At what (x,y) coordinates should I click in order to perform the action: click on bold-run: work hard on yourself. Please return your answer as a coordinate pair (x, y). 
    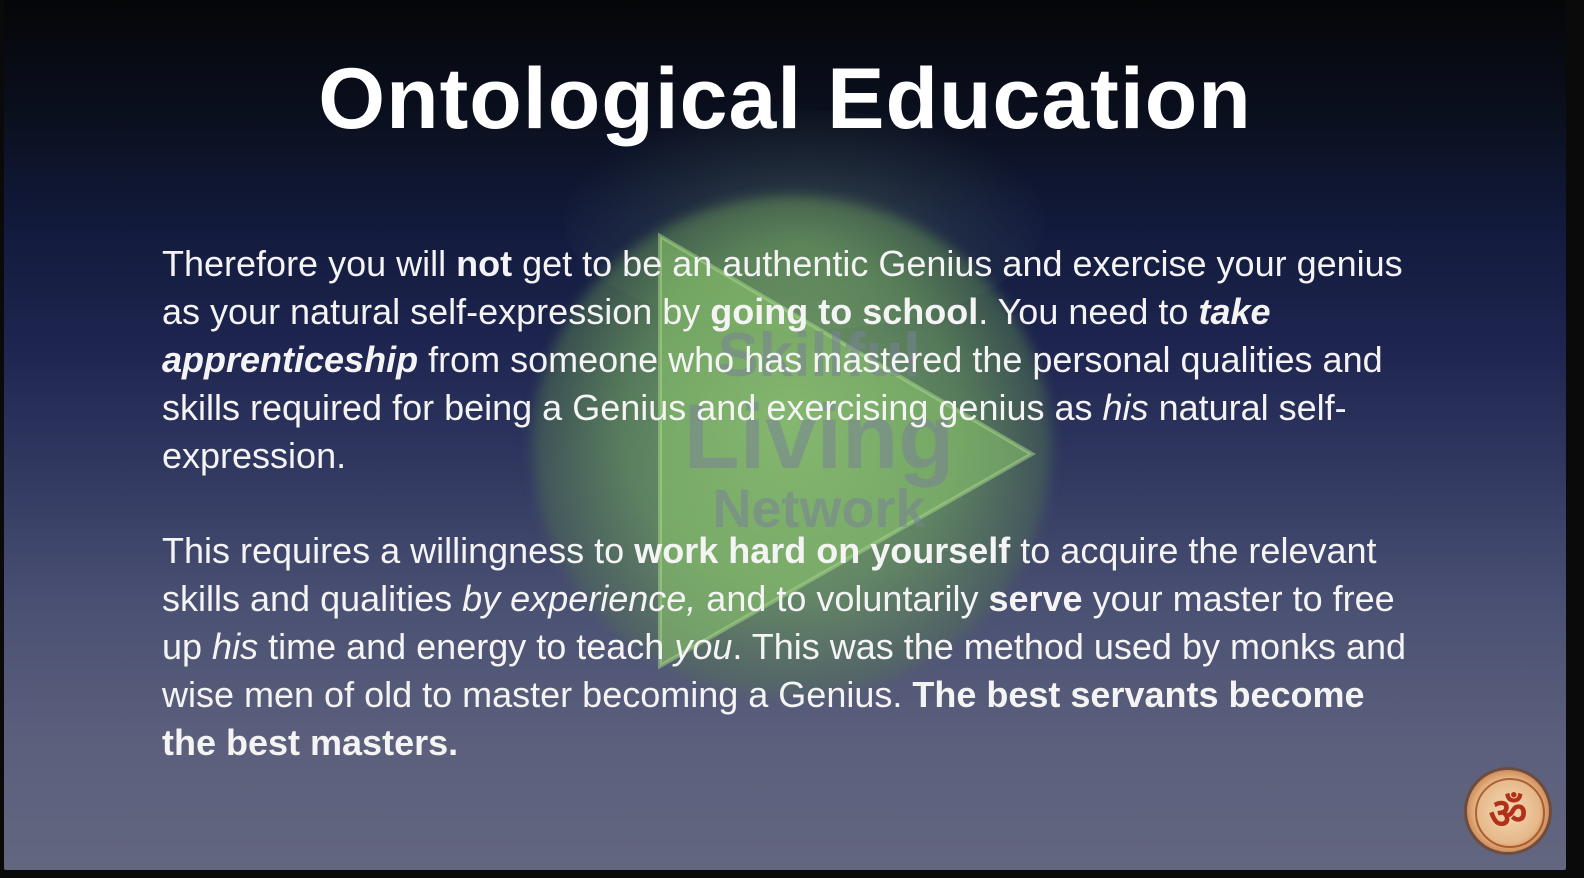
    Looking at the image, I should click on (822, 550).